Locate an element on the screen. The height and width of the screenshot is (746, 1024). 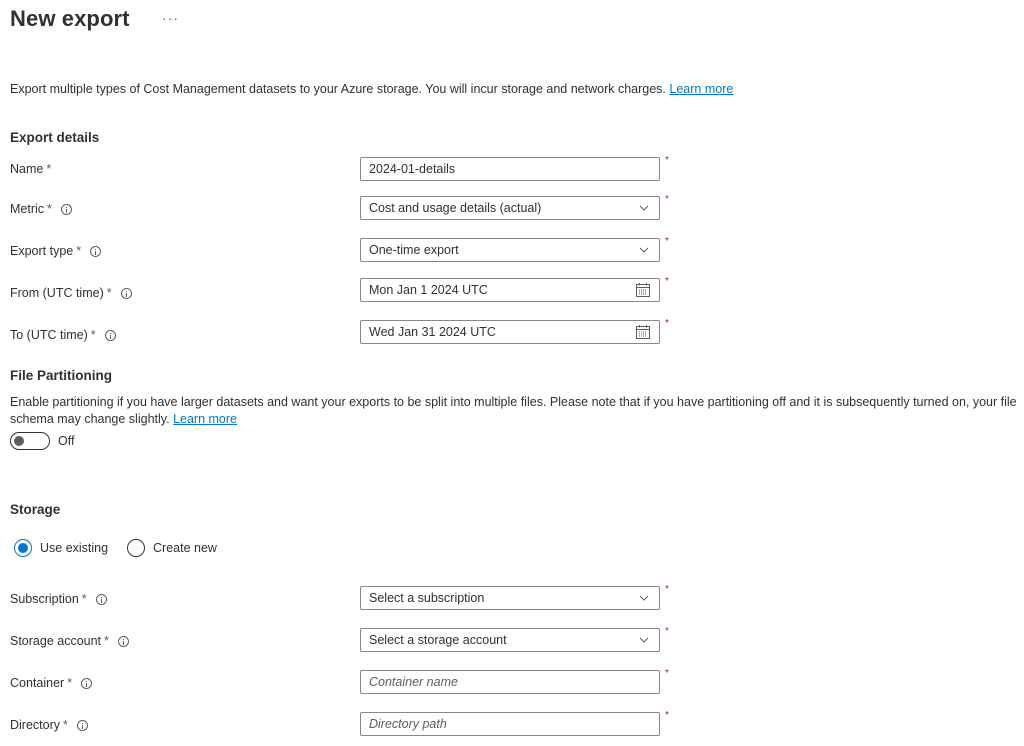
more-options-button: ··· is located at coordinates (170, 18).